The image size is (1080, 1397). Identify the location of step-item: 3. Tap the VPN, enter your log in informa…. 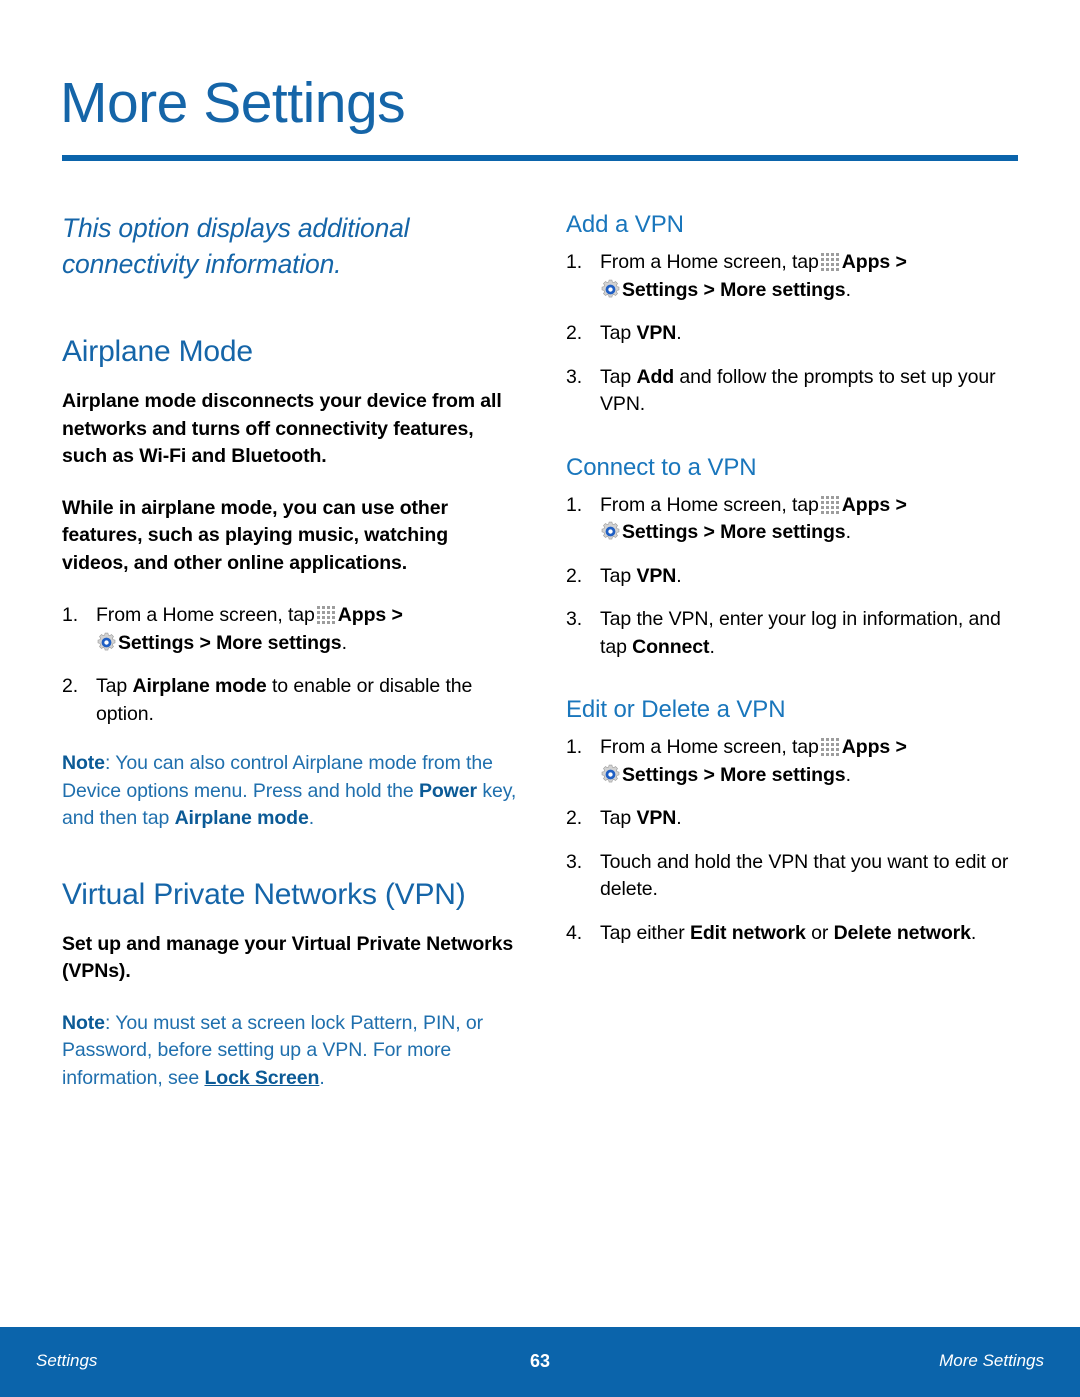
(793, 633).